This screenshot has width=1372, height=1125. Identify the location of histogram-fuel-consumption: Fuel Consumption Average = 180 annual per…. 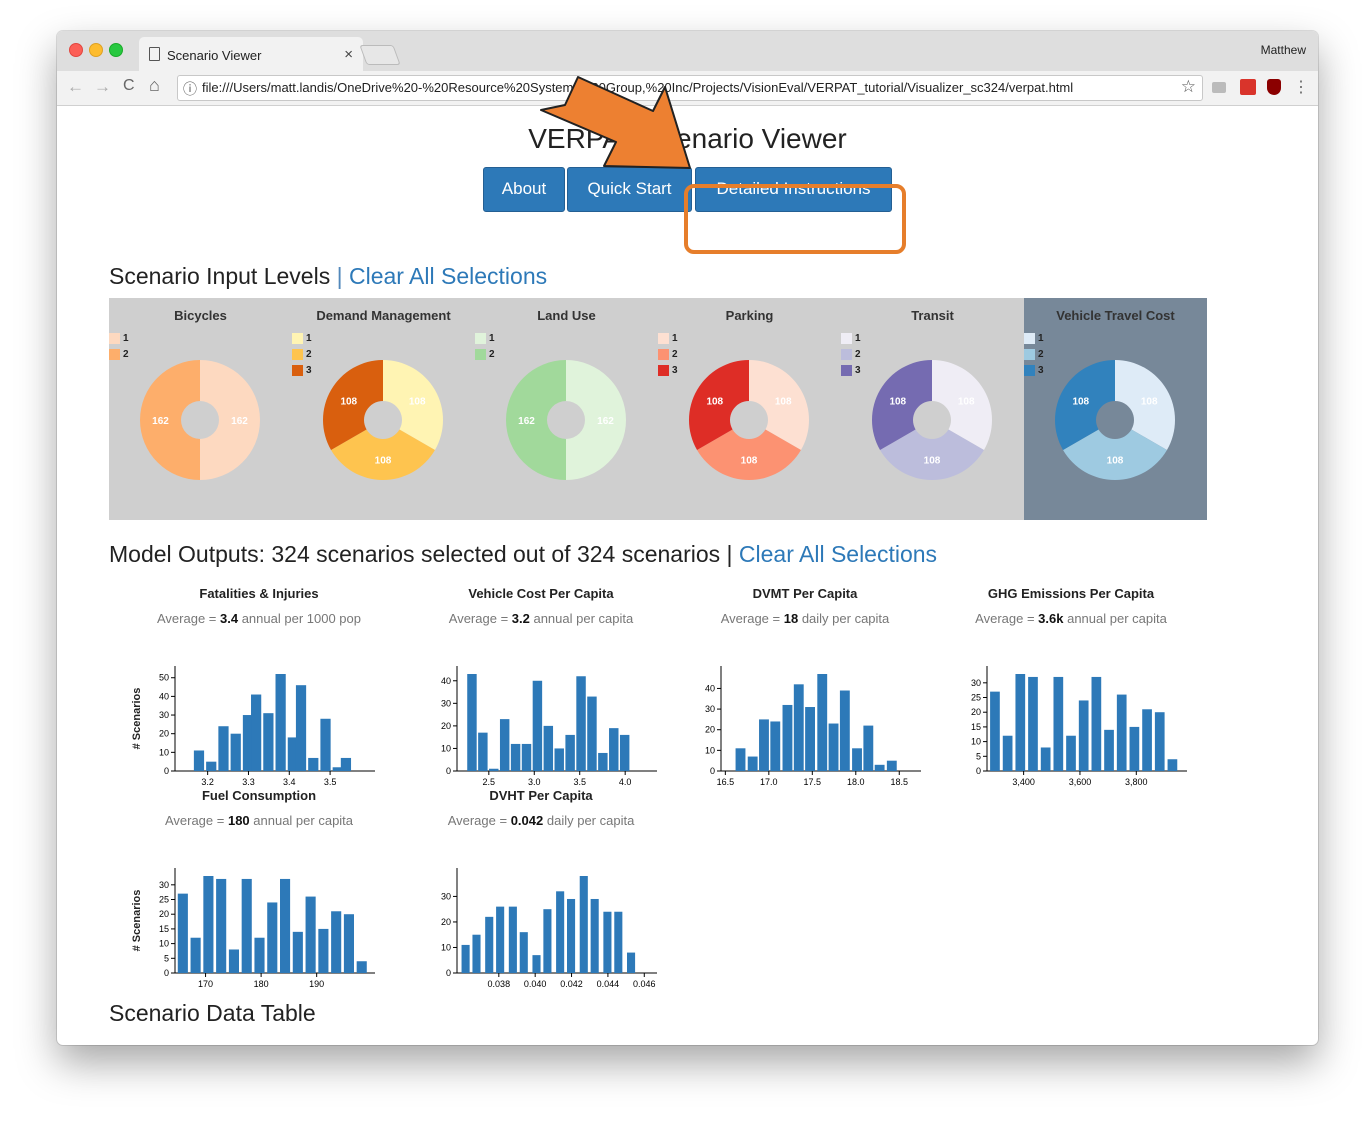
(259, 883).